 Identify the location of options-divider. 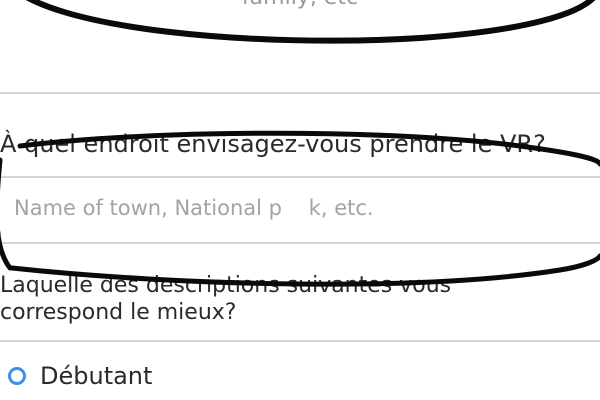
(300, 341).